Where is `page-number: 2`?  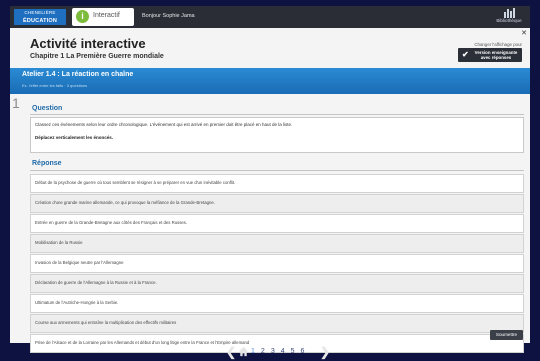 page-number: 2 is located at coordinates (263, 351).